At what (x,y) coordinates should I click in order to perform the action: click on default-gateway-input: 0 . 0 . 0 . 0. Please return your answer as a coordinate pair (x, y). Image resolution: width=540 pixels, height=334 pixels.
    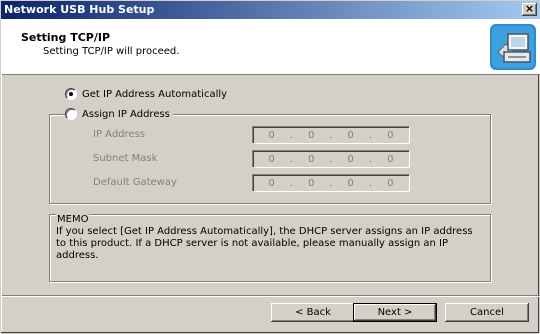
    Looking at the image, I should click on (331, 183).